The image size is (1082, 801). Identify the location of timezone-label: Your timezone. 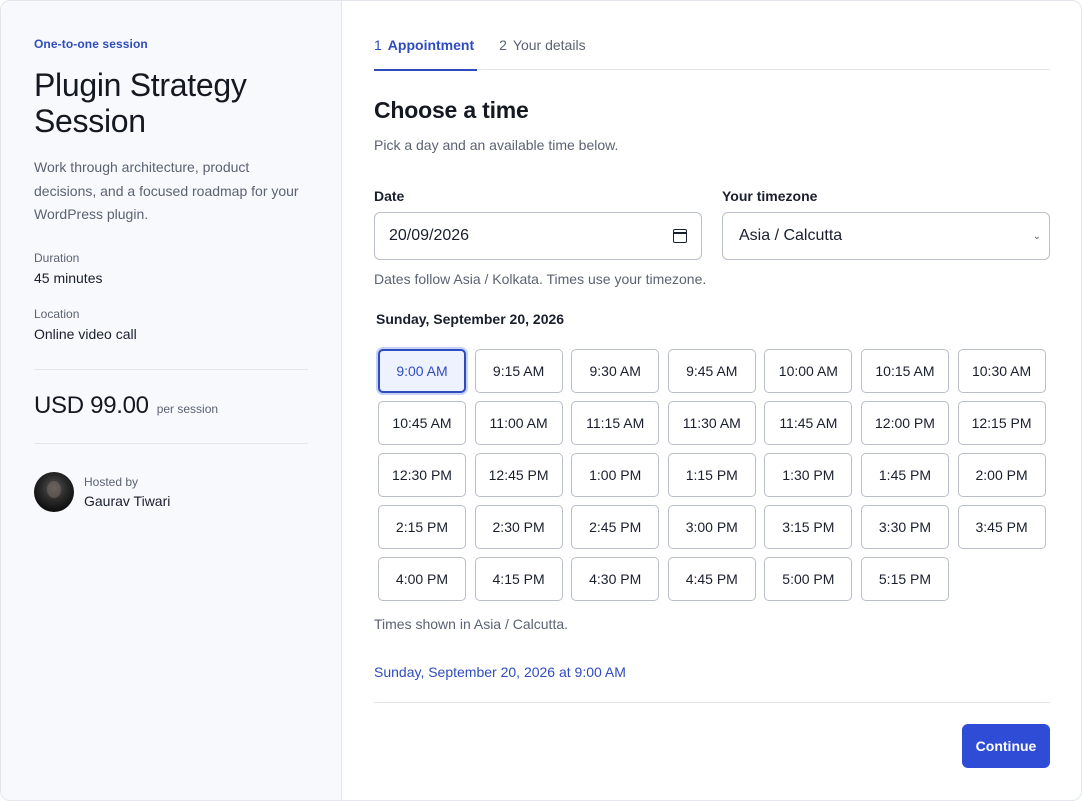
(770, 196).